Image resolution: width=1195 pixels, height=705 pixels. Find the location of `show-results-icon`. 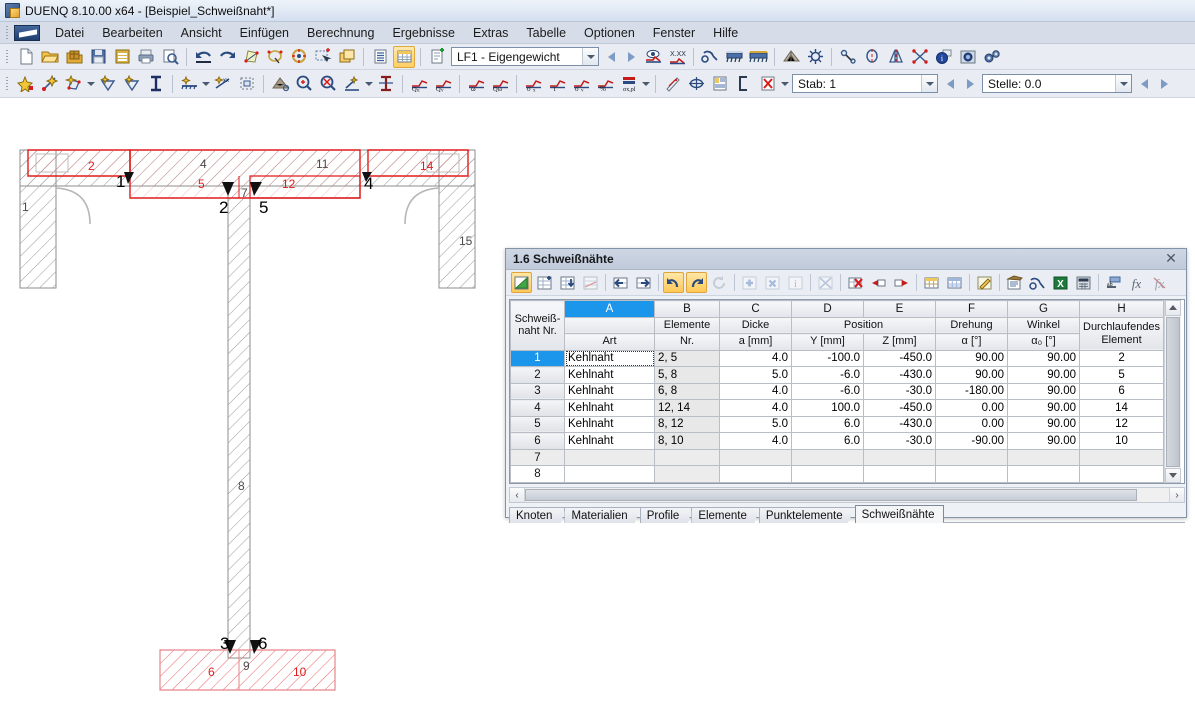

show-results-icon is located at coordinates (653, 57).